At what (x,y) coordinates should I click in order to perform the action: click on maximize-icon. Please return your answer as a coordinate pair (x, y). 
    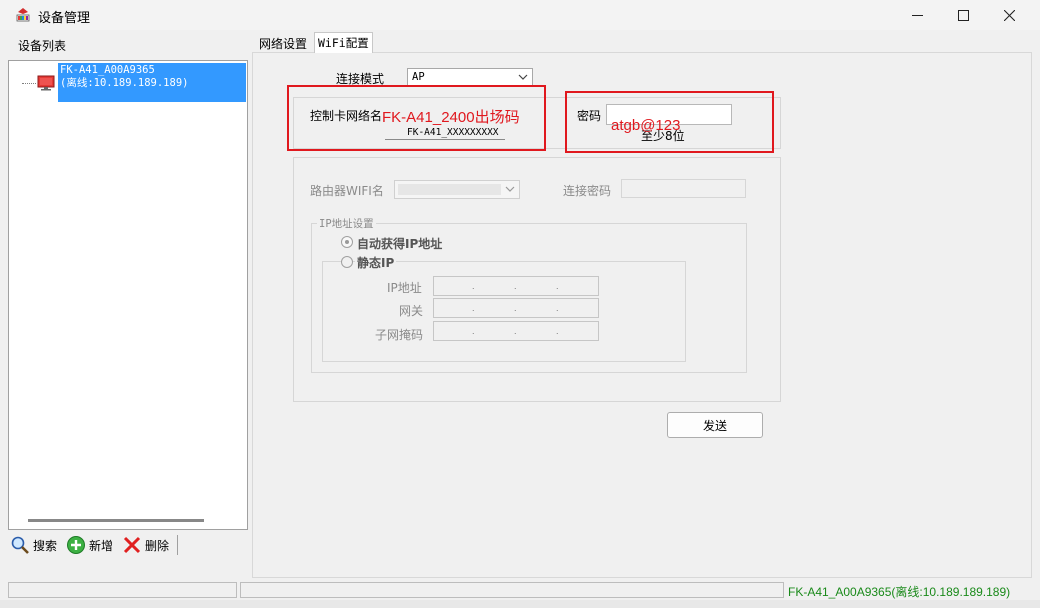
    Looking at the image, I should click on (963, 15).